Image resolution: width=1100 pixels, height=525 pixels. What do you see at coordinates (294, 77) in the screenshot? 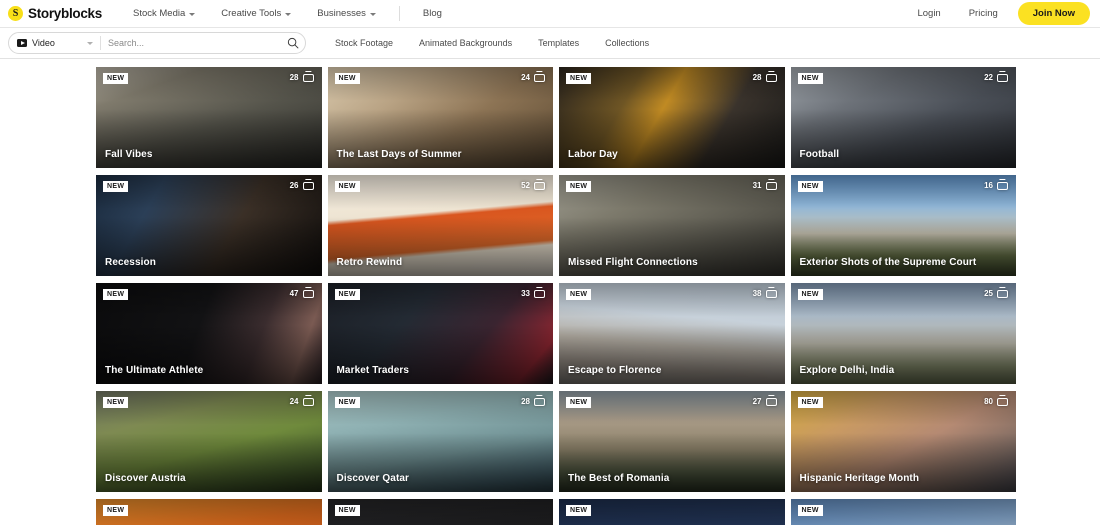
I see `clip-count-value: 28` at bounding box center [294, 77].